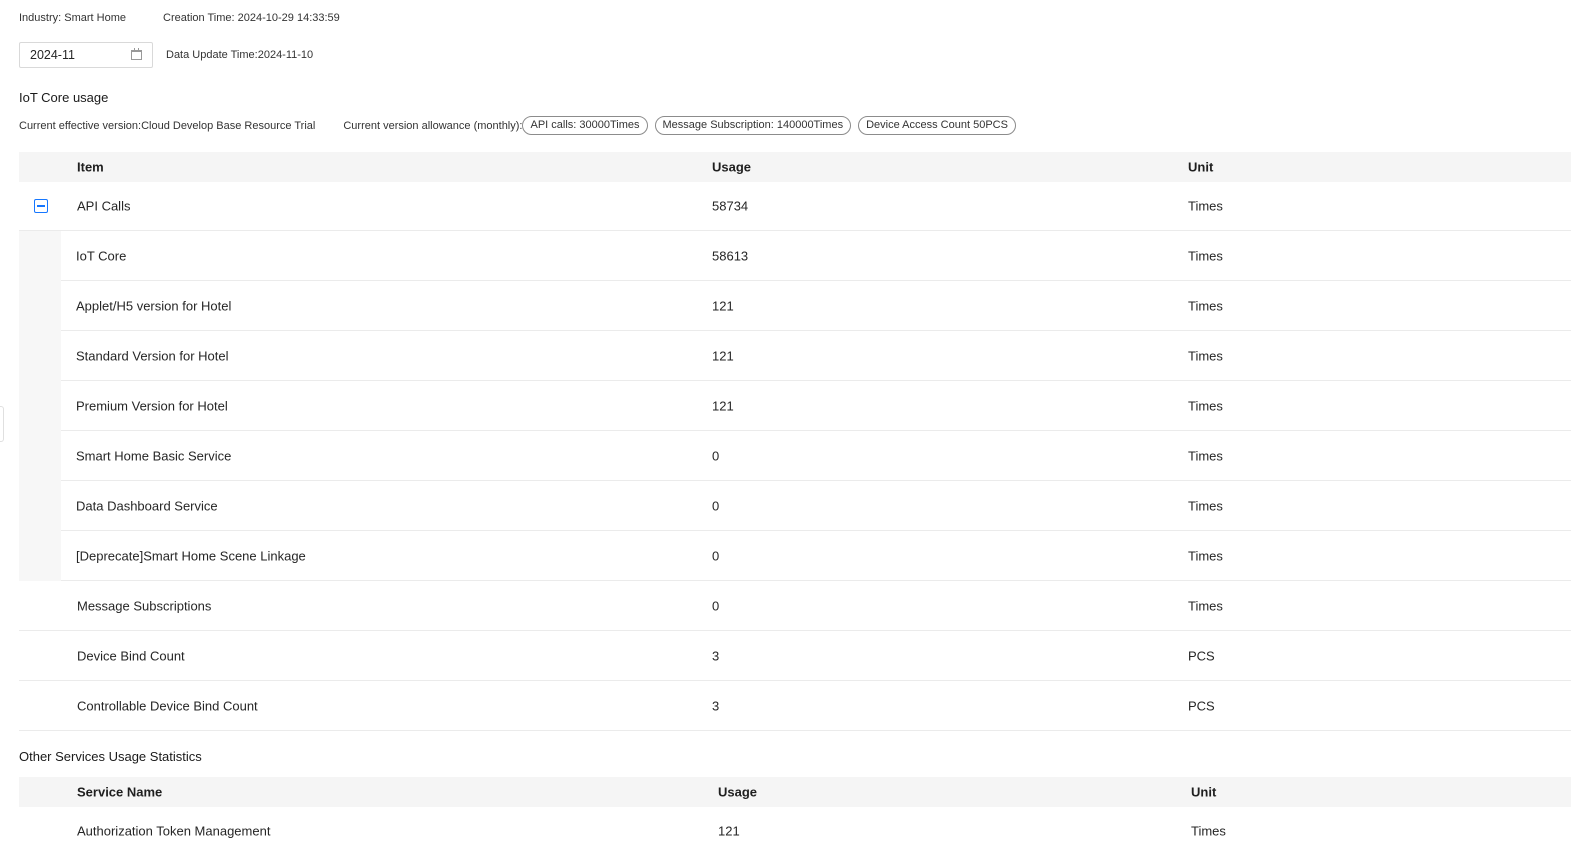 The height and width of the screenshot is (856, 1571). I want to click on row-item: Applet/H5 version for Hotel, so click(154, 305).